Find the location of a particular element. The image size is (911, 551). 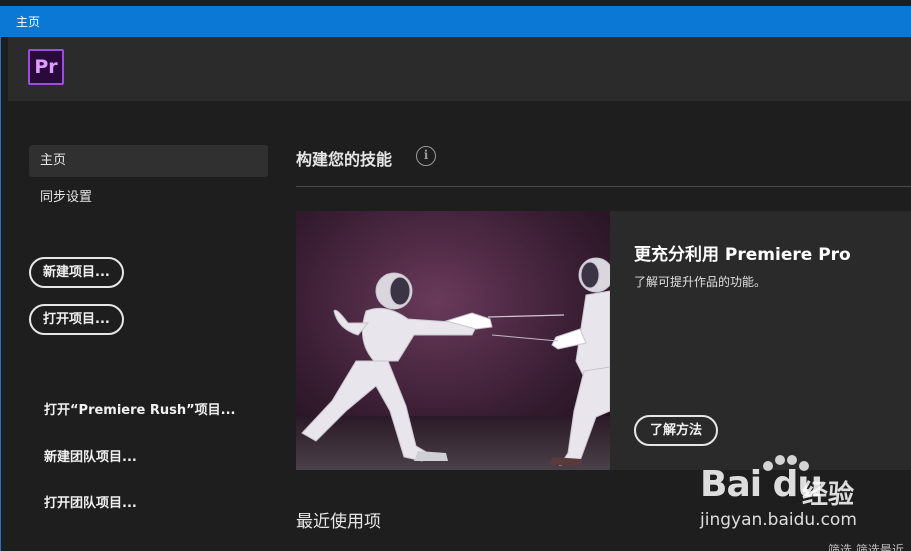

filter-text: 筛选 筛选最近 is located at coordinates (866, 546).